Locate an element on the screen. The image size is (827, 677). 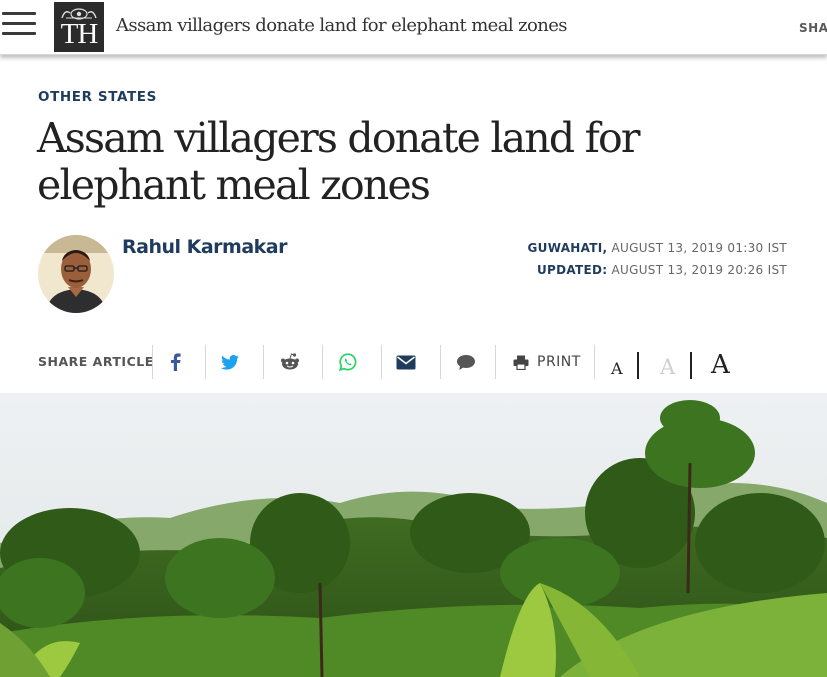
comment-icon is located at coordinates (466, 362).